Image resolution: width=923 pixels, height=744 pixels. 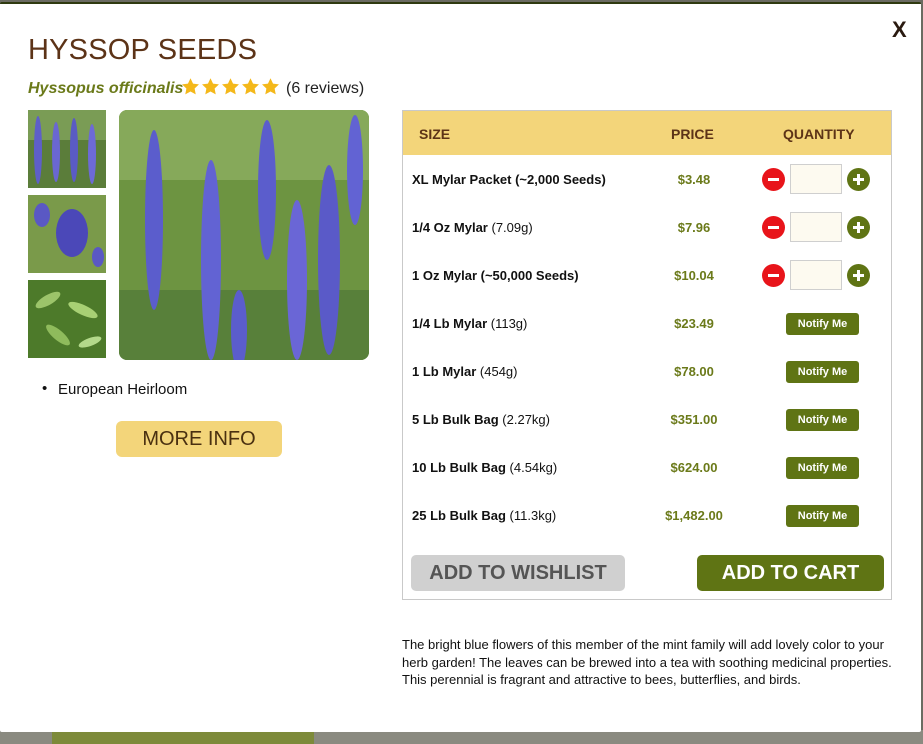 I want to click on size-name: 1/4 Oz Mylar, so click(x=450, y=227).